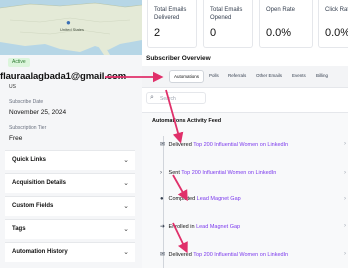 This screenshot has height=268, width=348. I want to click on arrow-to-completed-item, so click(180, 188).